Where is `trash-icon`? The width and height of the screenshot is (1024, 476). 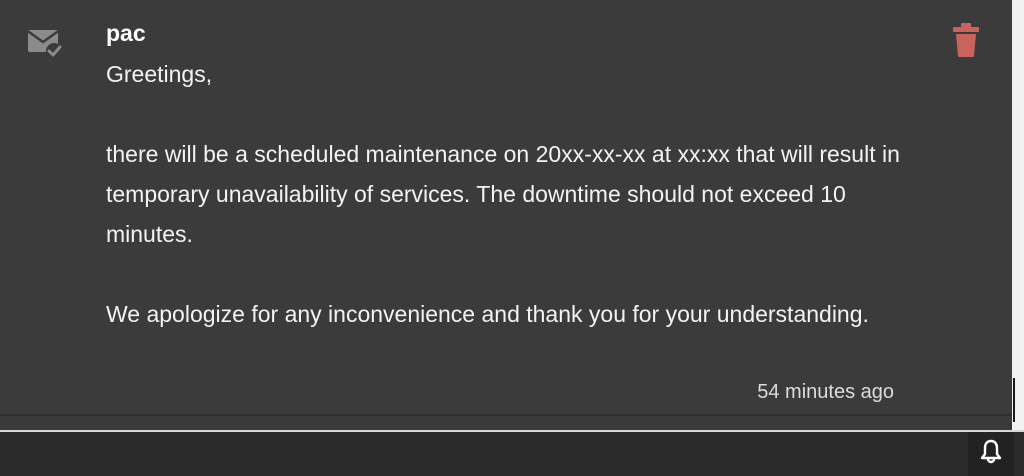 trash-icon is located at coordinates (966, 42).